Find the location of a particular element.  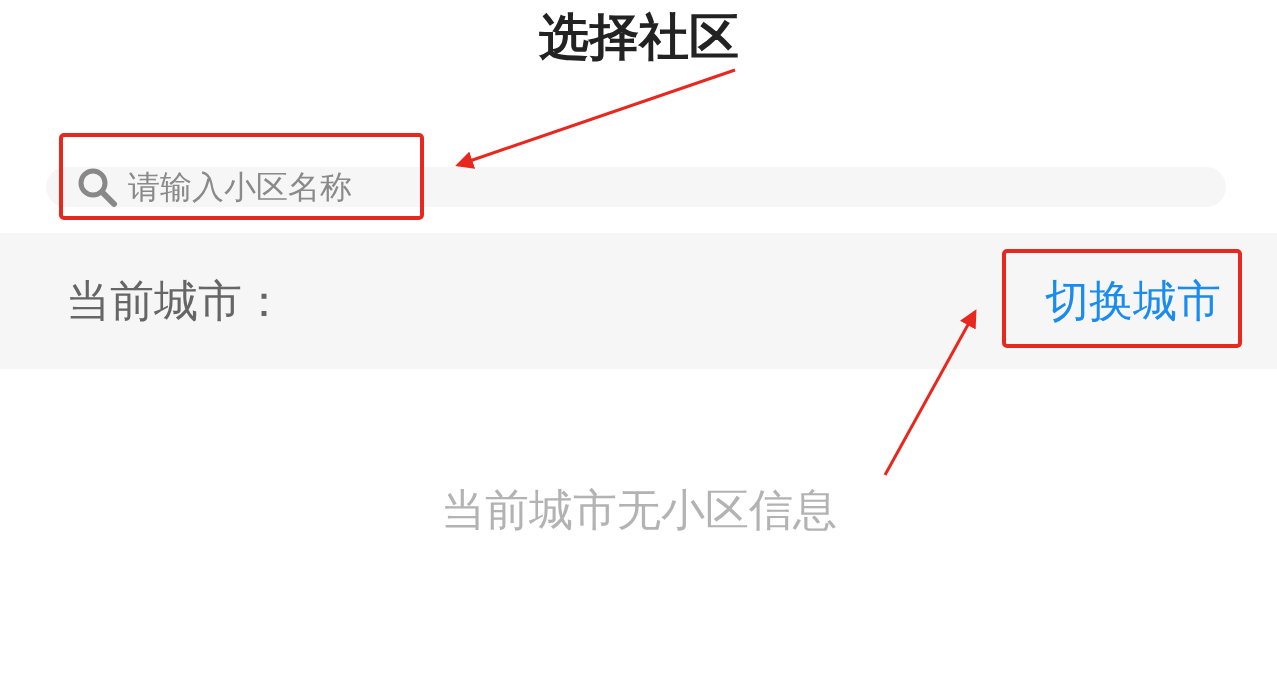

empty-message: 当前城市无小区信息 is located at coordinates (638, 510).